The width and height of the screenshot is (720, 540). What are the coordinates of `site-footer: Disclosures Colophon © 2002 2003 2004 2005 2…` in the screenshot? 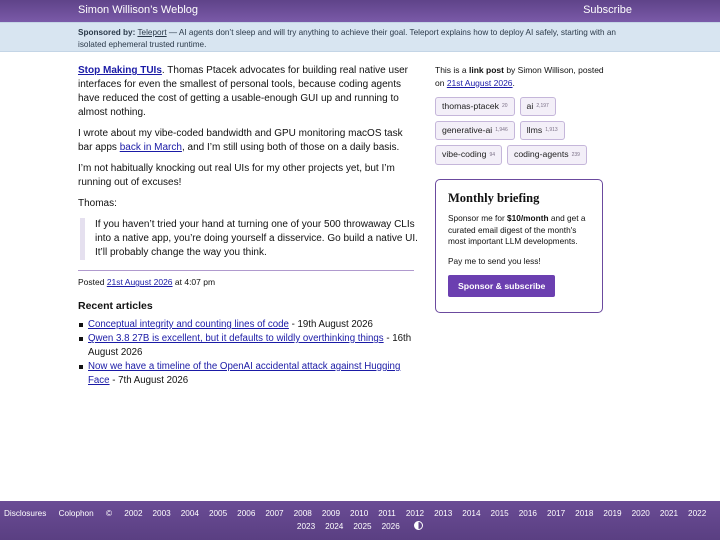 It's located at (360, 520).